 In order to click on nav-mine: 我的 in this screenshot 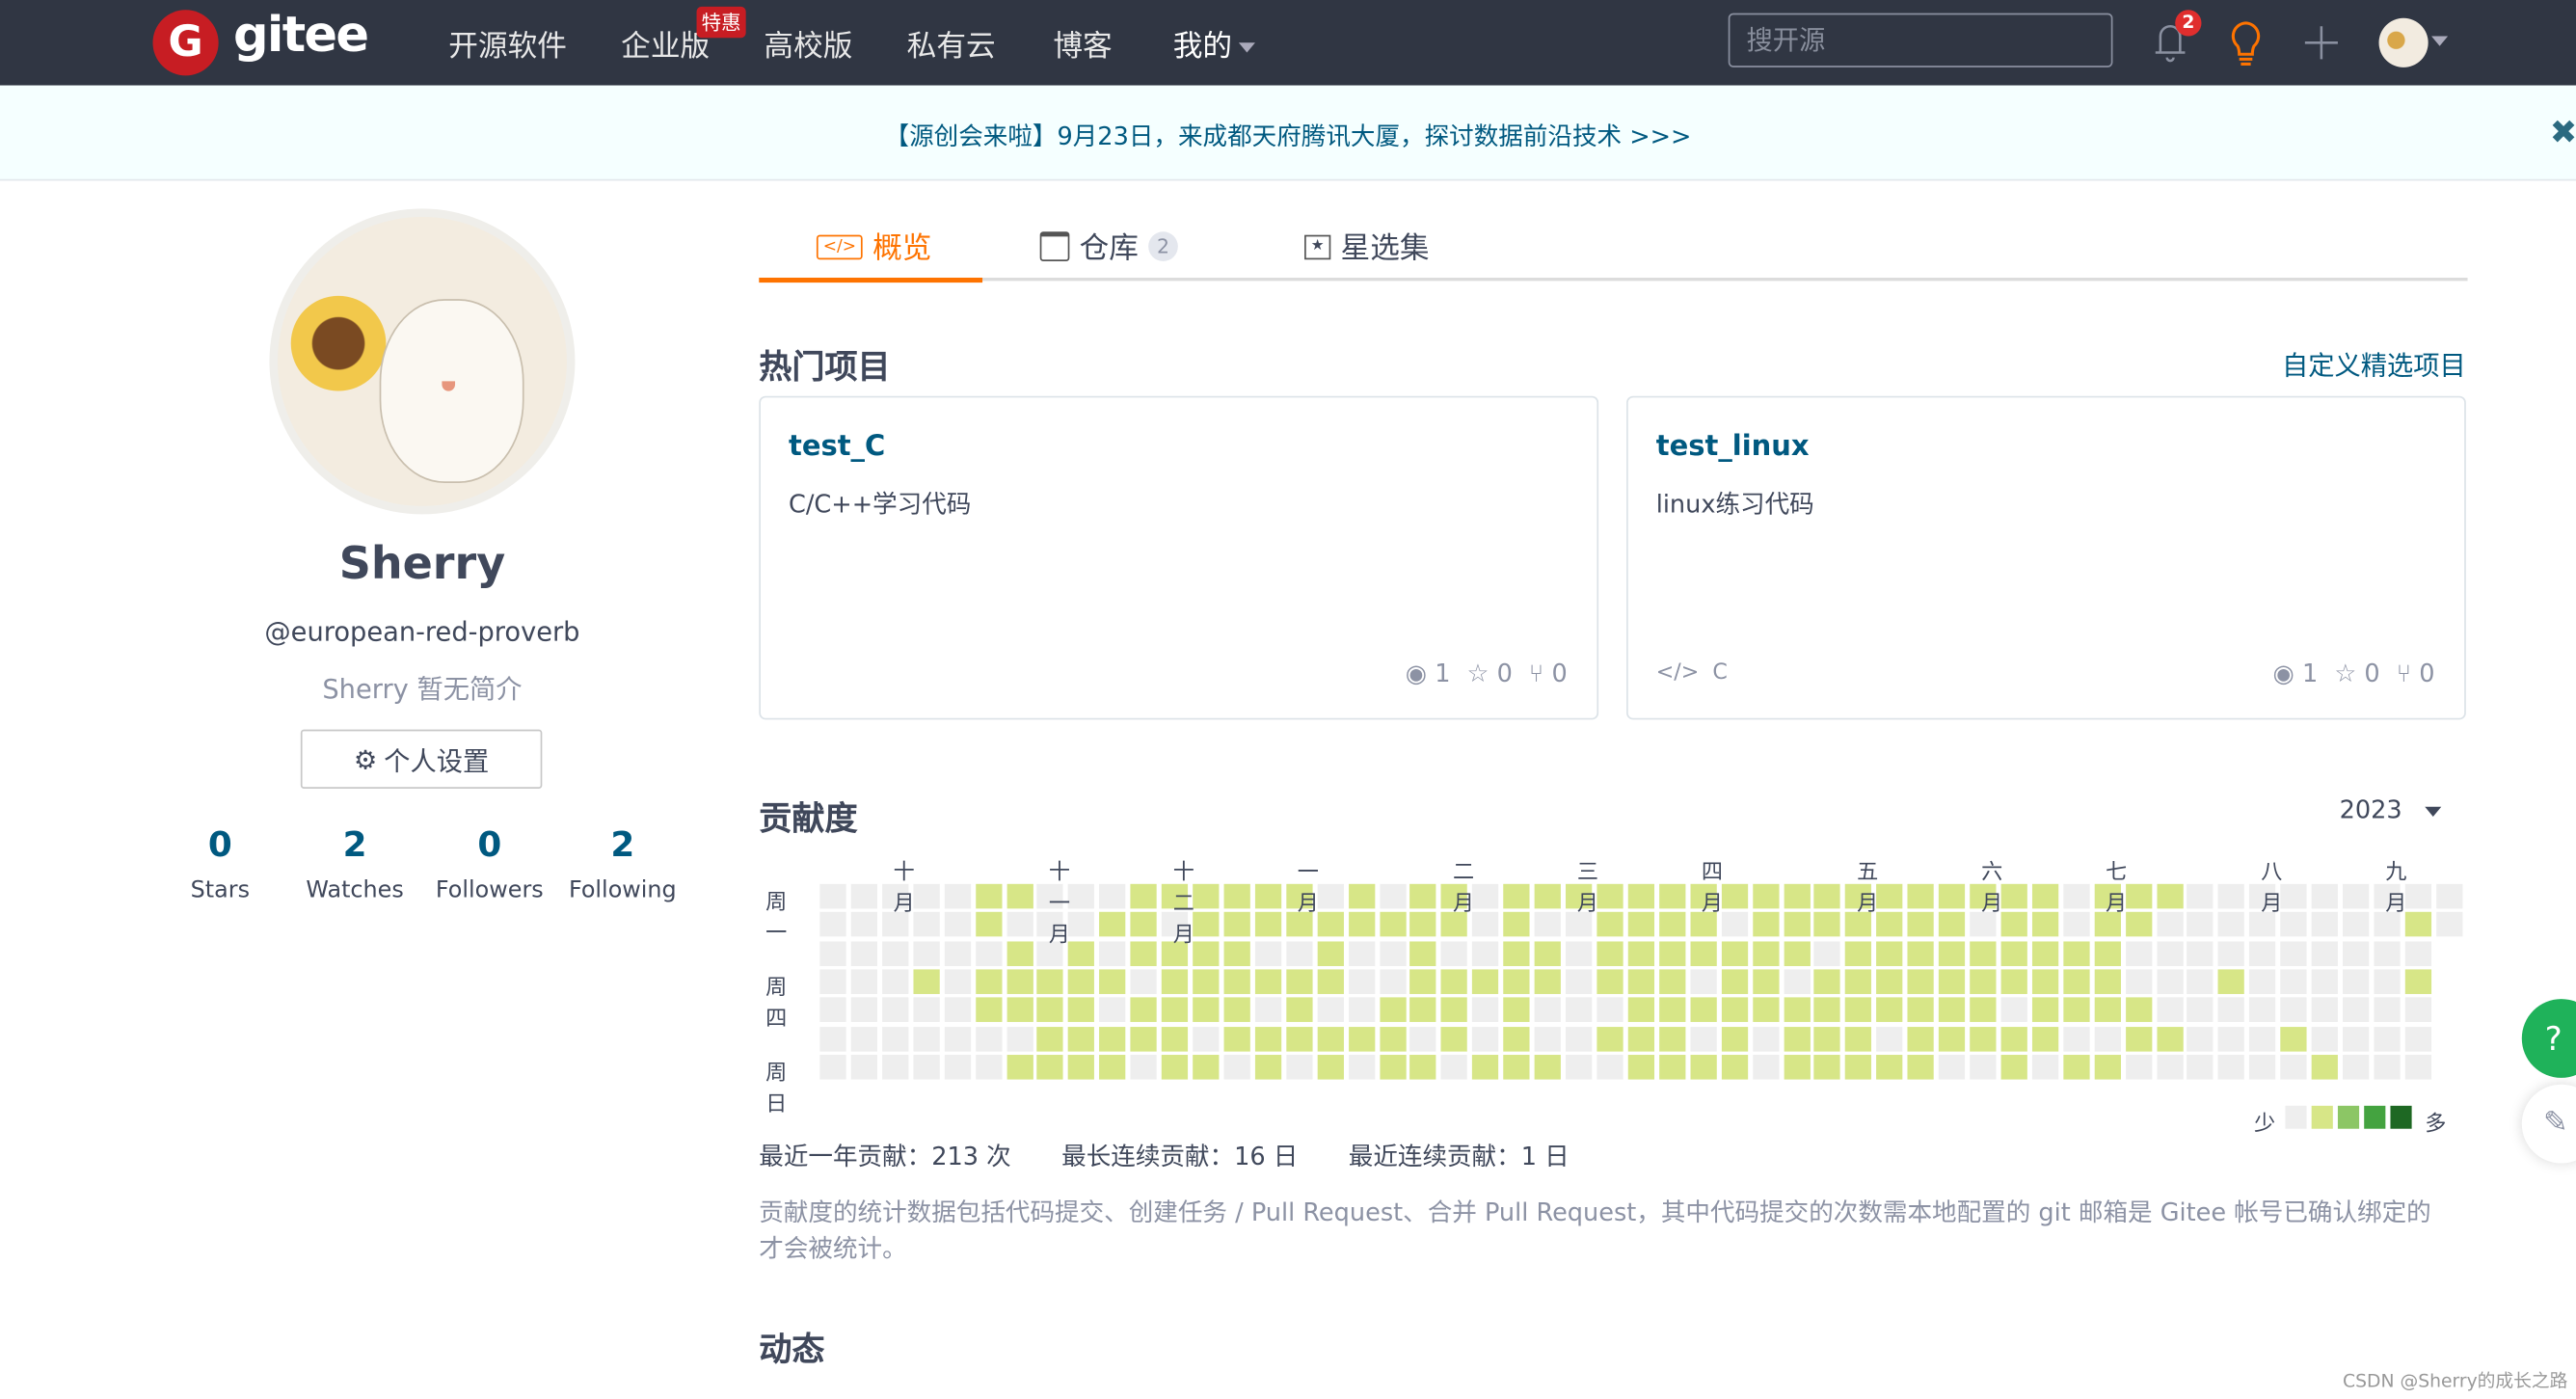, I will do `click(1214, 44)`.